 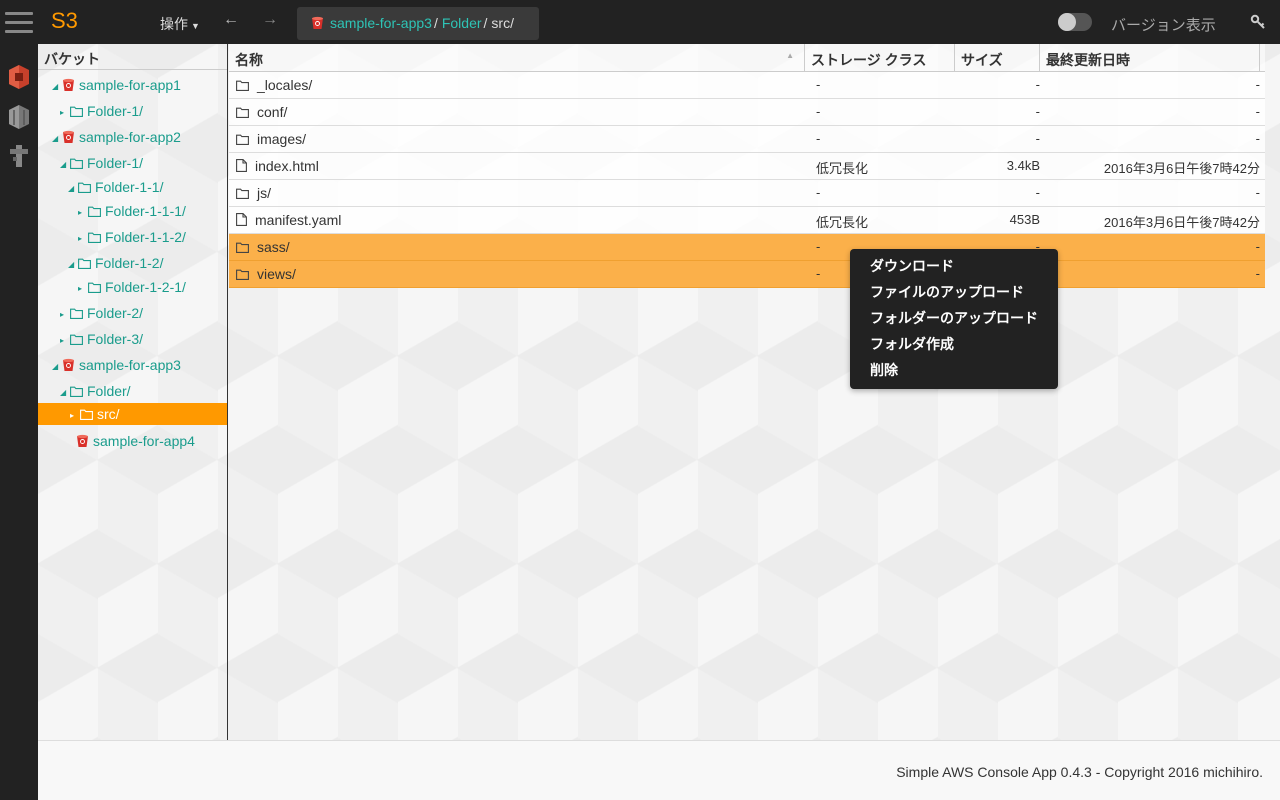 I want to click on cell-name-text: conf/, so click(x=272, y=112).